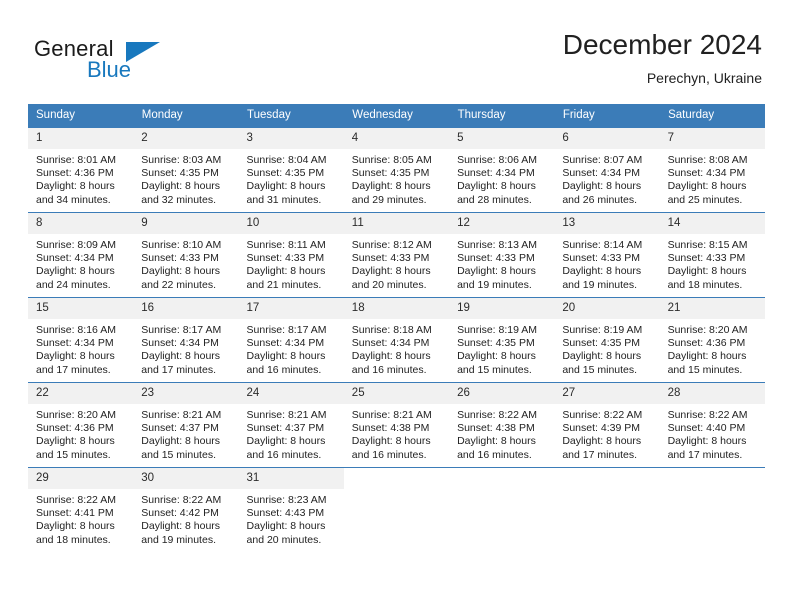 The height and width of the screenshot is (612, 792). What do you see at coordinates (707, 245) in the screenshot?
I see `sunrise-text: Sunrise: 8:15 AM` at bounding box center [707, 245].